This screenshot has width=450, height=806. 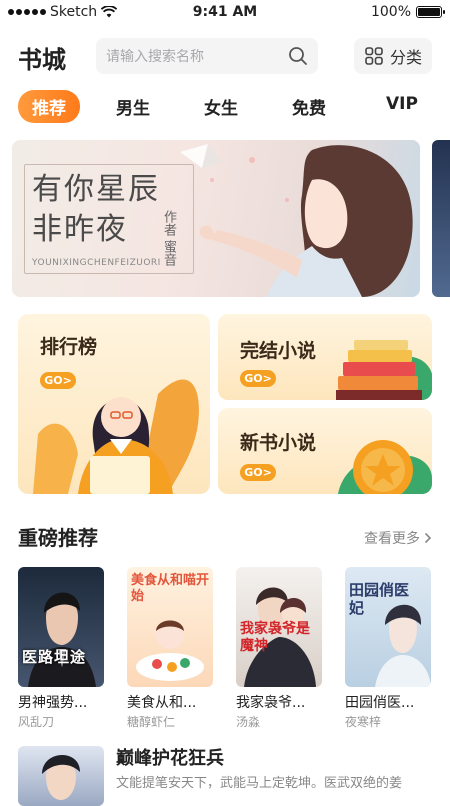 What do you see at coordinates (248, 722) in the screenshot?
I see `book-author: 汤淼` at bounding box center [248, 722].